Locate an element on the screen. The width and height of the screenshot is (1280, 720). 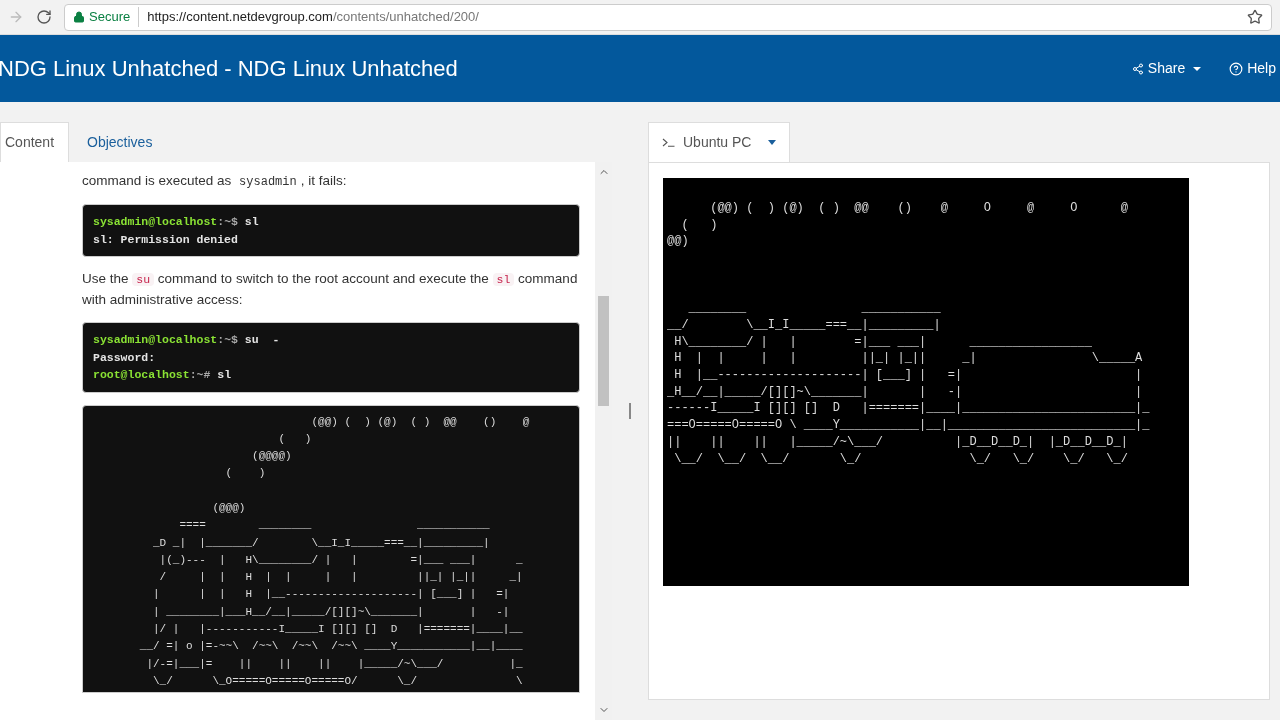
content-tab: Content is located at coordinates (35, 142).